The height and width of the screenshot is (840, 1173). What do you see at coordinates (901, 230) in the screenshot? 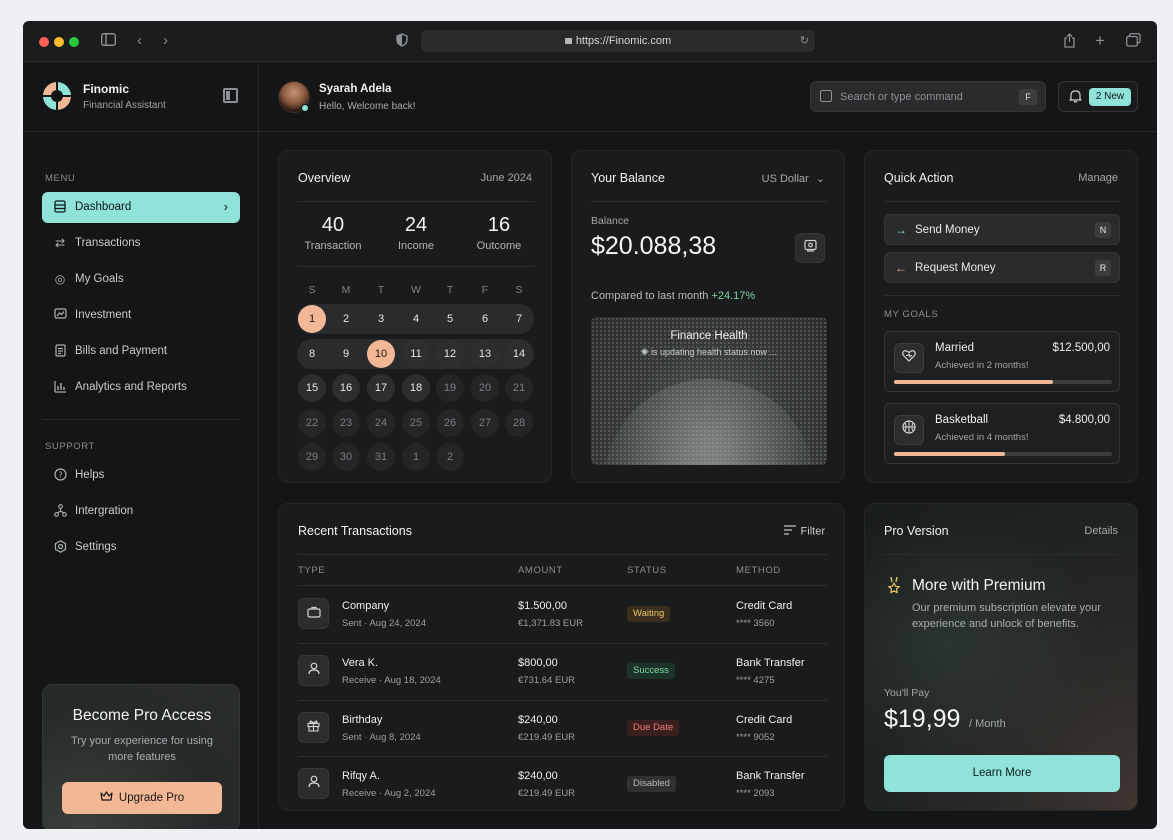
I see `arrow-right-icon: →` at bounding box center [901, 230].